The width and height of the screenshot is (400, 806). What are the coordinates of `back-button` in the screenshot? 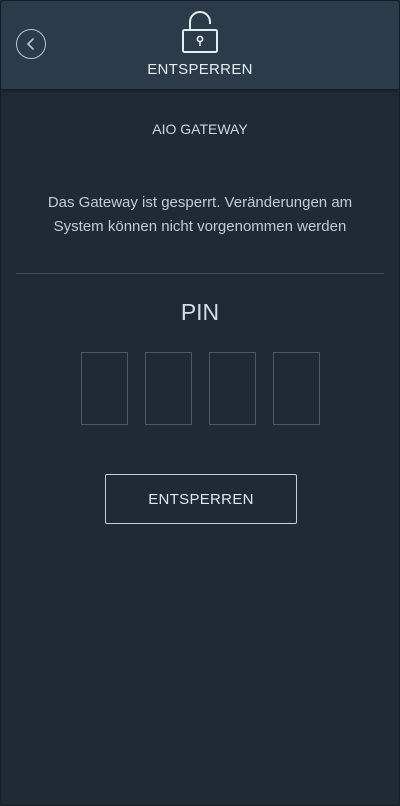 It's located at (31, 44).